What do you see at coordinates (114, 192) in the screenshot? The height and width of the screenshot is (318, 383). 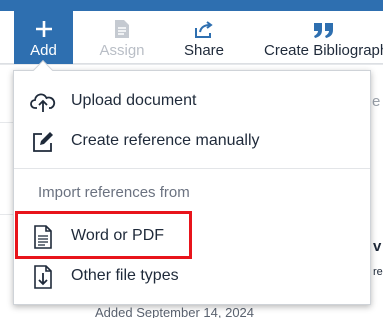 I see `import-section-heading: Import references from` at bounding box center [114, 192].